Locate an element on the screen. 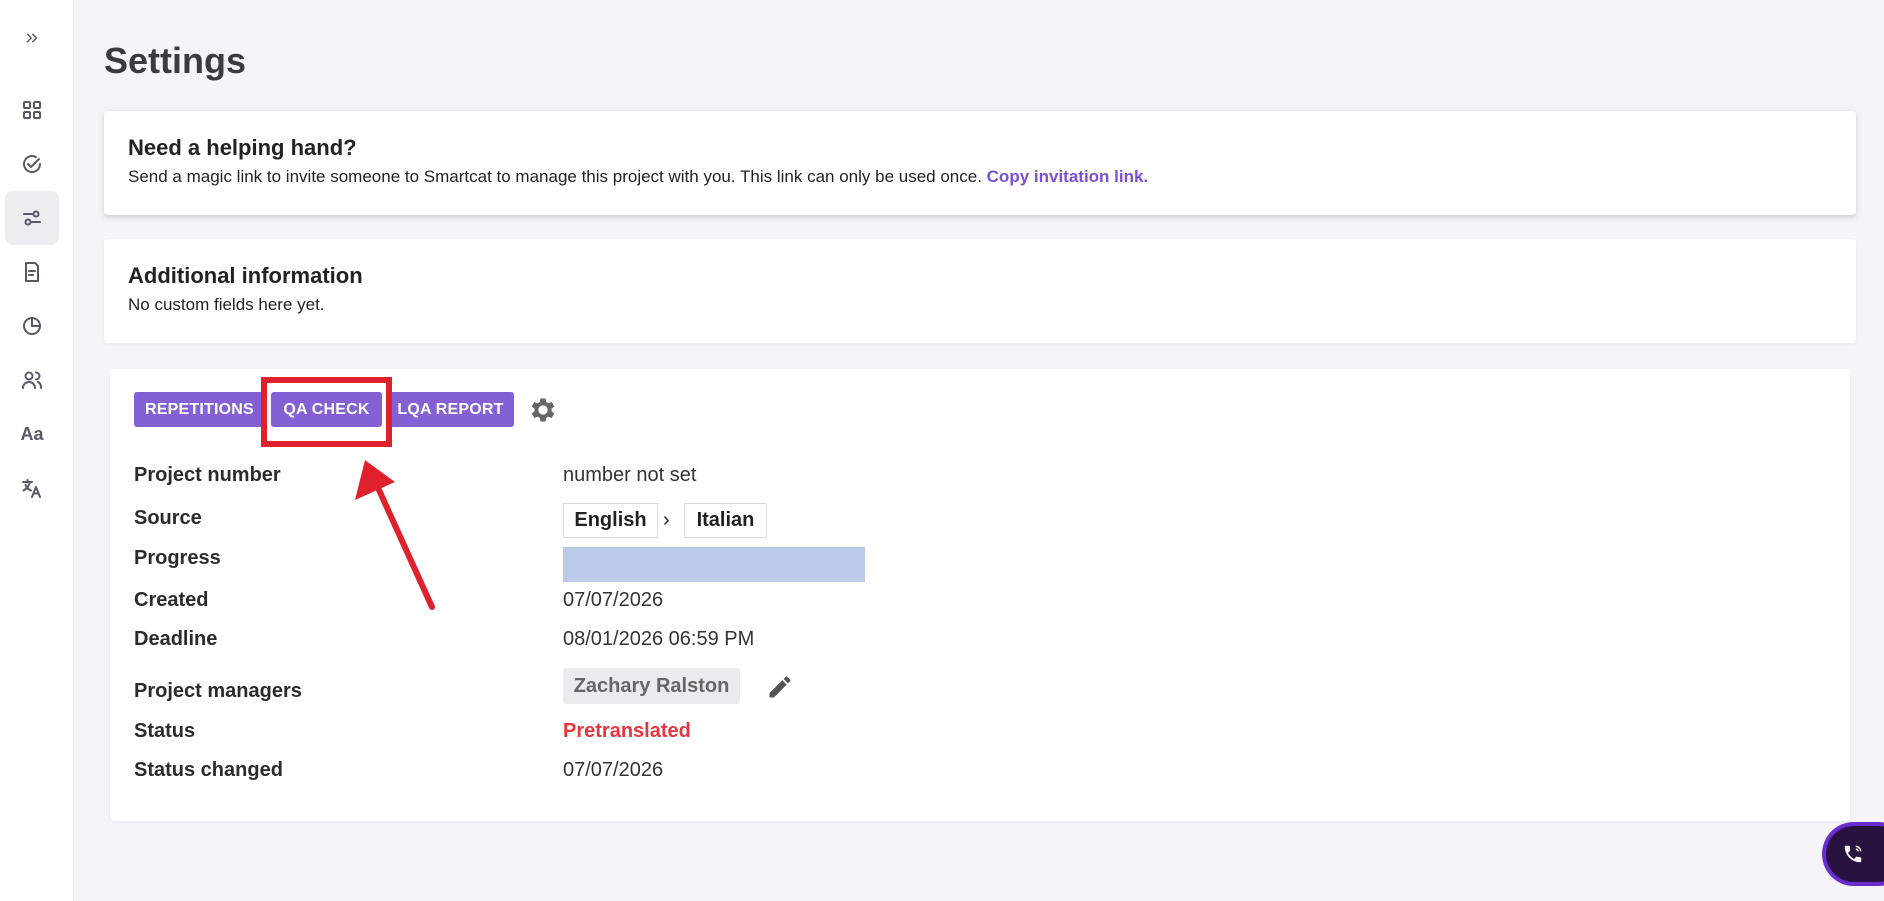  sidebar-item-tasks is located at coordinates (32, 164).